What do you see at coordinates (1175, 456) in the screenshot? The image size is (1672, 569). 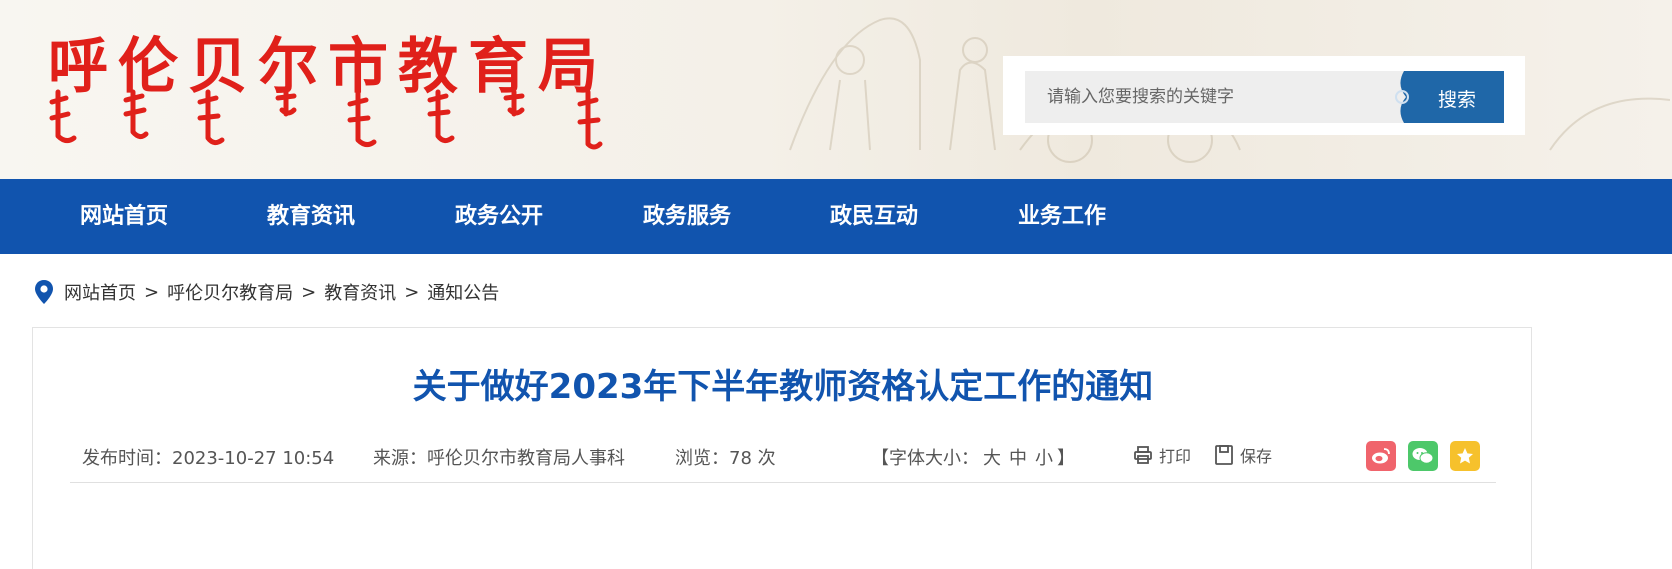 I see `print-label: 打印` at bounding box center [1175, 456].